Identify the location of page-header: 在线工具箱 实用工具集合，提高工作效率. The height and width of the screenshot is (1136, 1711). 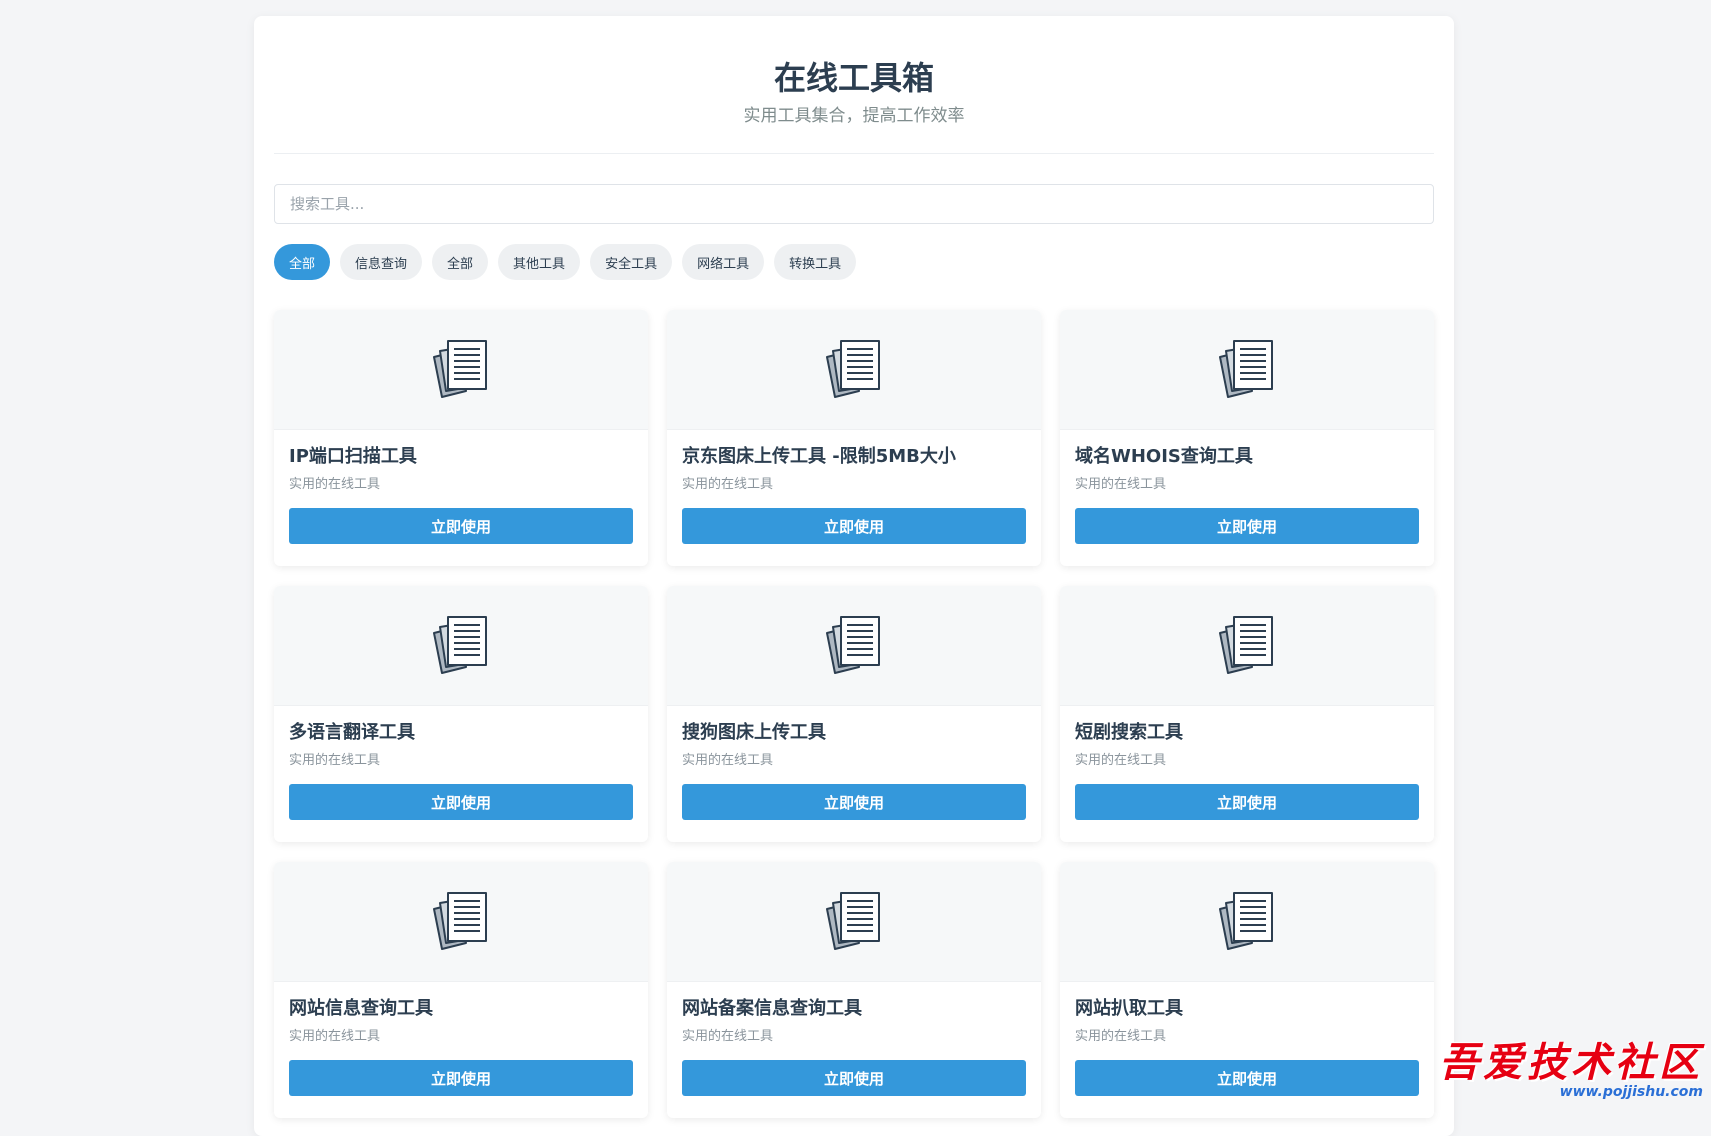
(854, 85).